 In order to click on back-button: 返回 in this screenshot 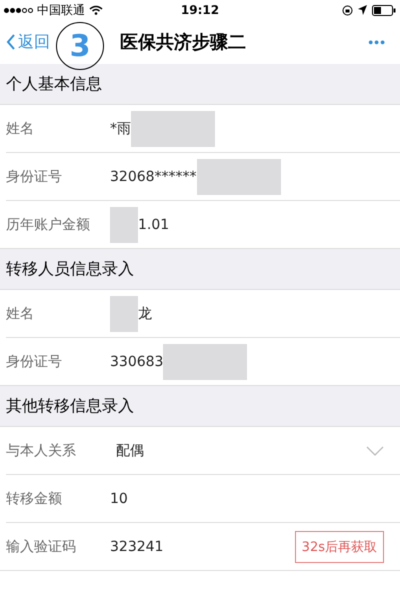, I will do `click(28, 42)`.